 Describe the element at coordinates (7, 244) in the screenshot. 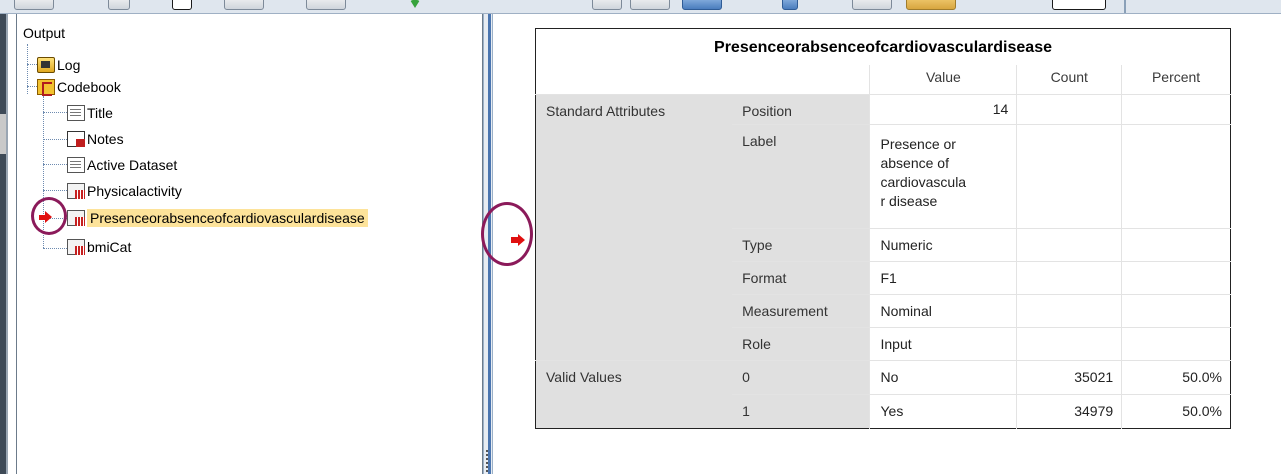

I see `frame-border` at that location.